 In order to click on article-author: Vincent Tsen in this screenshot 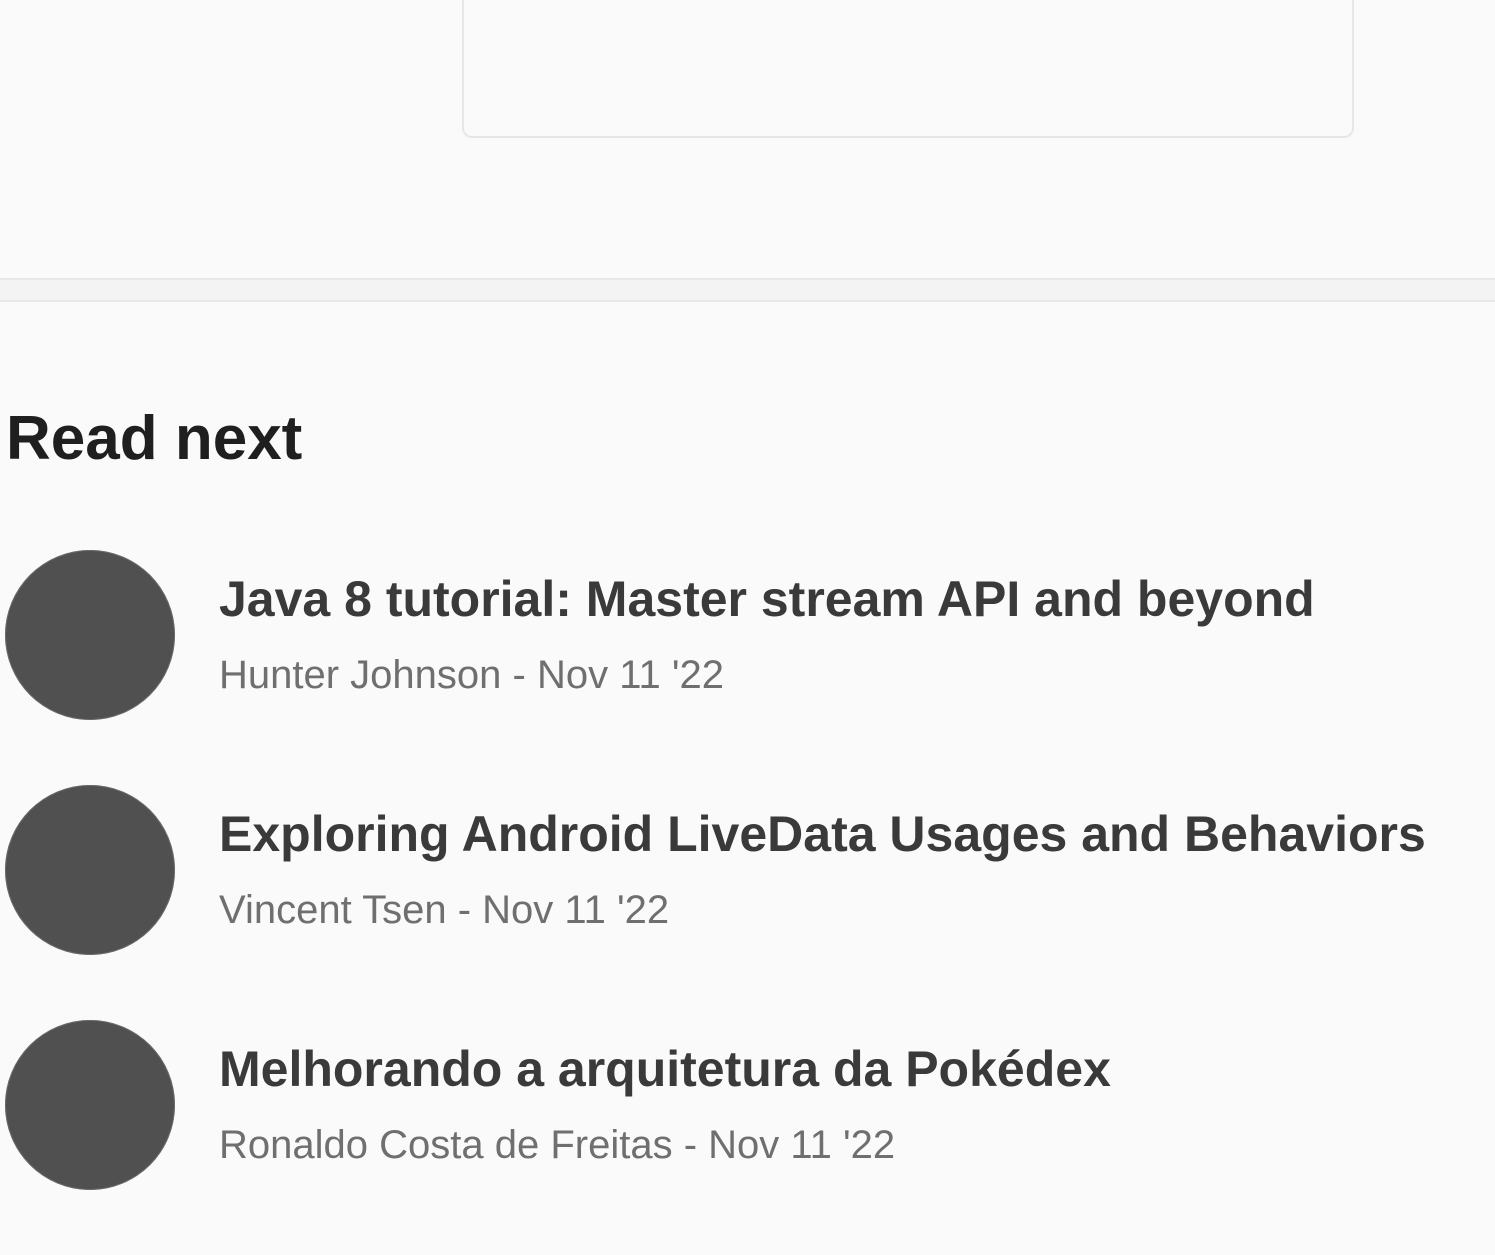, I will do `click(333, 910)`.